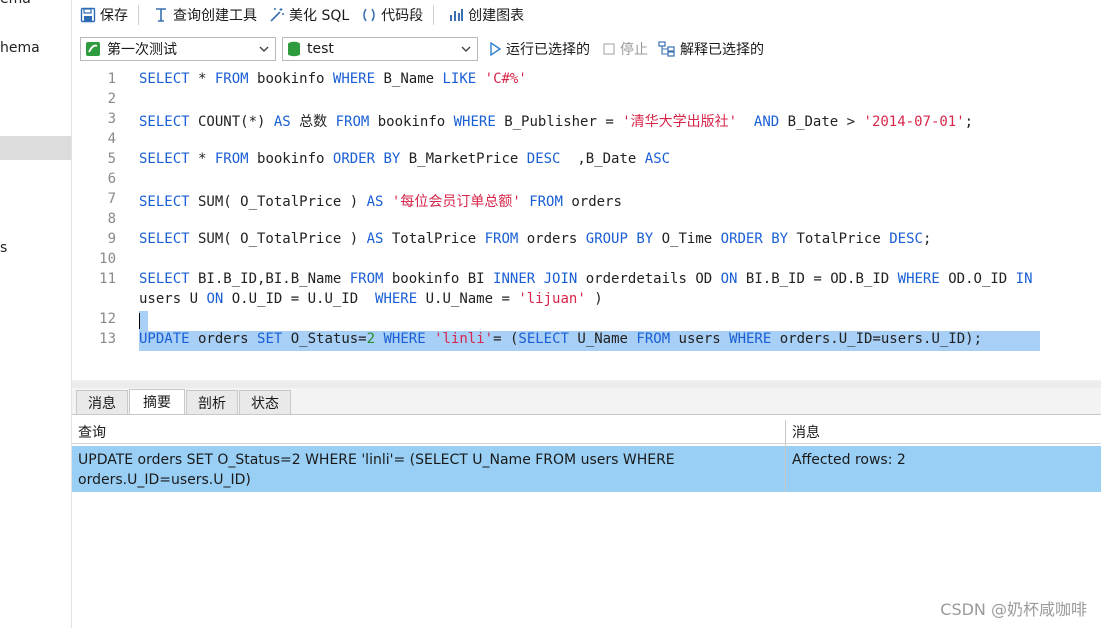 This screenshot has width=1101, height=628. What do you see at coordinates (649, 279) in the screenshot?
I see `sql-text: orderdetails OD` at bounding box center [649, 279].